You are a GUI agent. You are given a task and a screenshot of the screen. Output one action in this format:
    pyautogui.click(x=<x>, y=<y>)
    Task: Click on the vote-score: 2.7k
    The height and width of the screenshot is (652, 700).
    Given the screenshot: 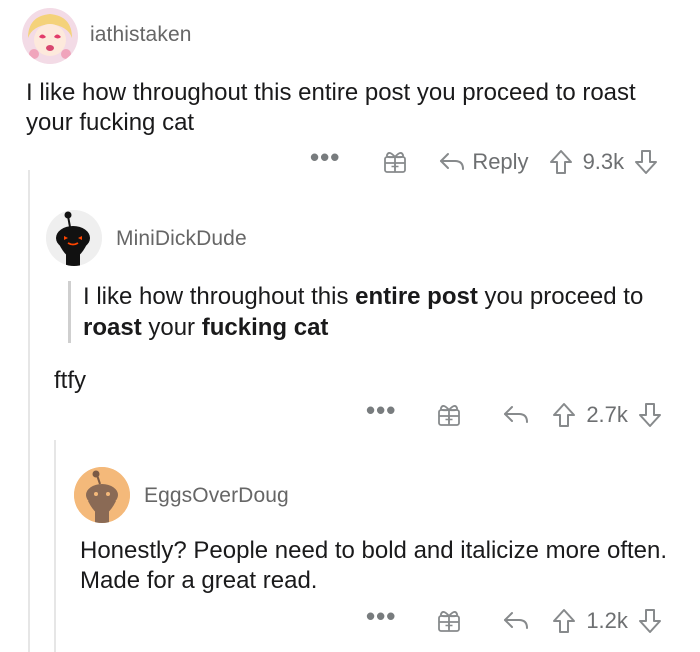 What is the action you would take?
    pyautogui.click(x=607, y=414)
    